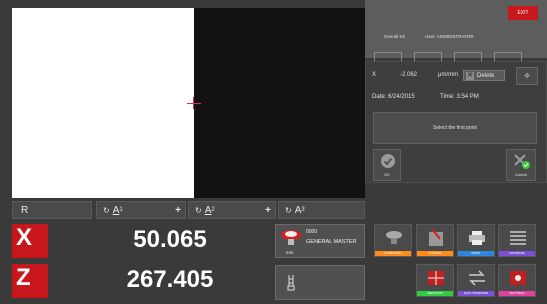 The height and width of the screenshot is (304, 547). Describe the element at coordinates (470, 75) in the screenshot. I see `delete-icon: ✕` at that location.